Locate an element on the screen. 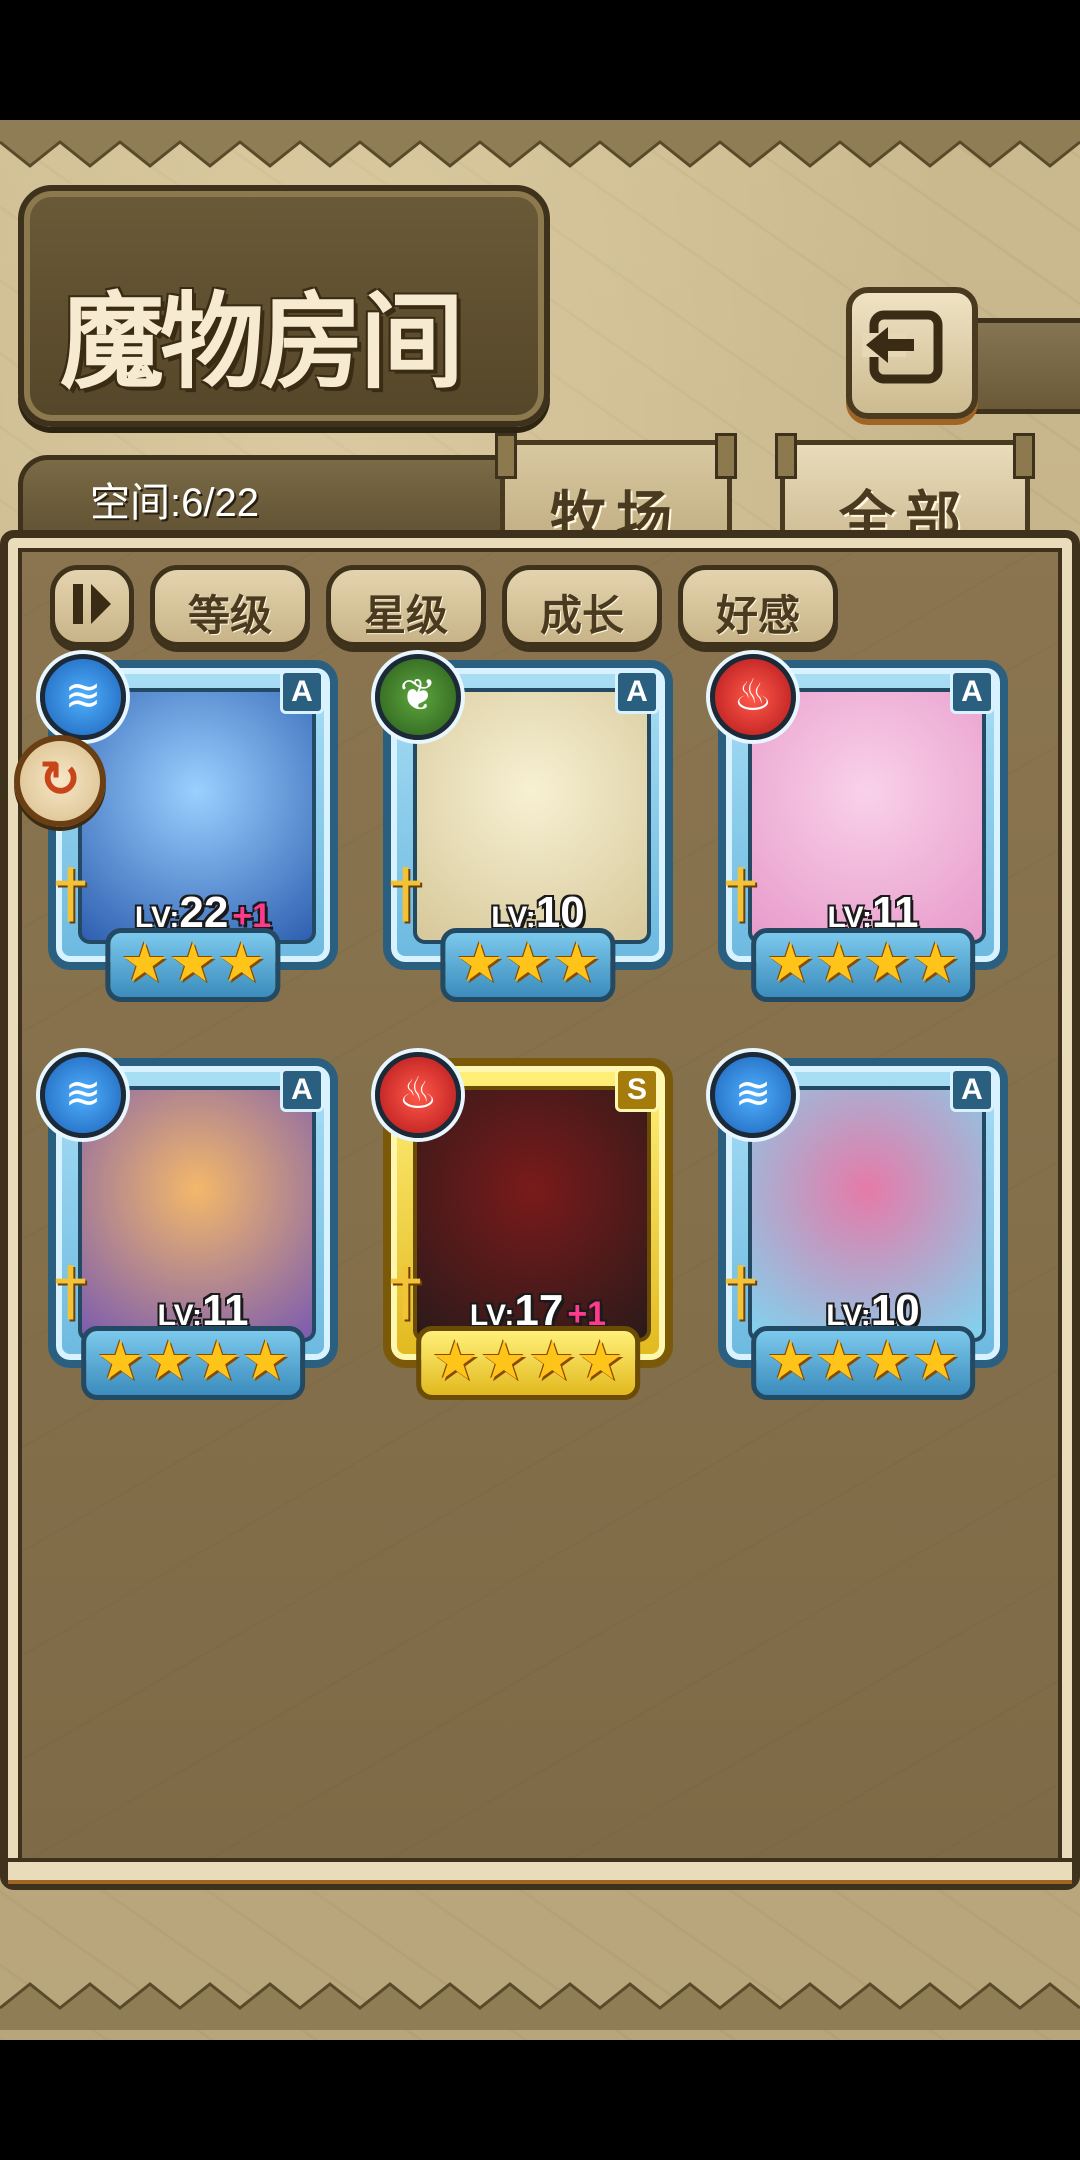 The image size is (1080, 2160). monster-card: A ≋ † LV:11 ★★★★ is located at coordinates (189, 1227).